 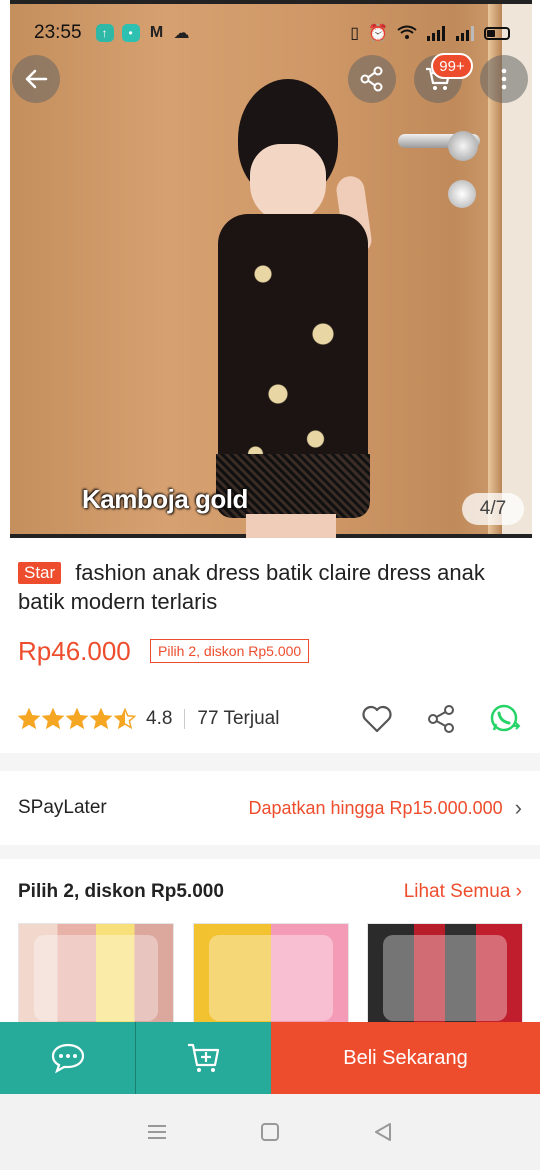 What do you see at coordinates (121, 891) in the screenshot?
I see `bundle-title: Pilih 2, diskon Rp5.000` at bounding box center [121, 891].